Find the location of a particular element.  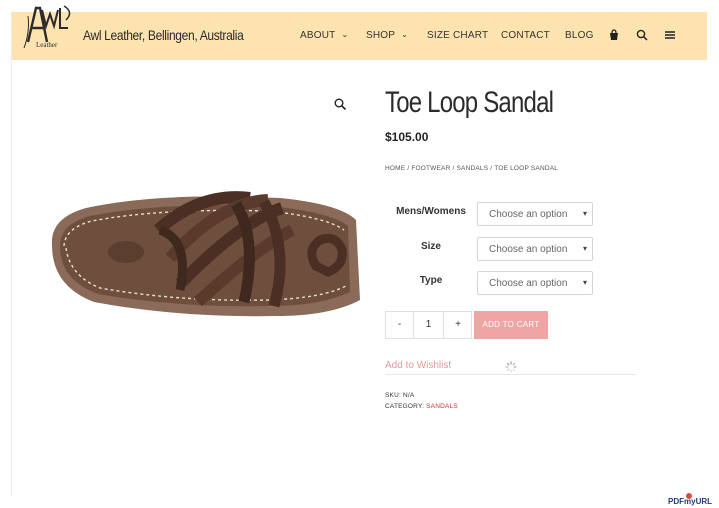

breadcrumb-footwear: FOOTWEAR is located at coordinates (430, 168).